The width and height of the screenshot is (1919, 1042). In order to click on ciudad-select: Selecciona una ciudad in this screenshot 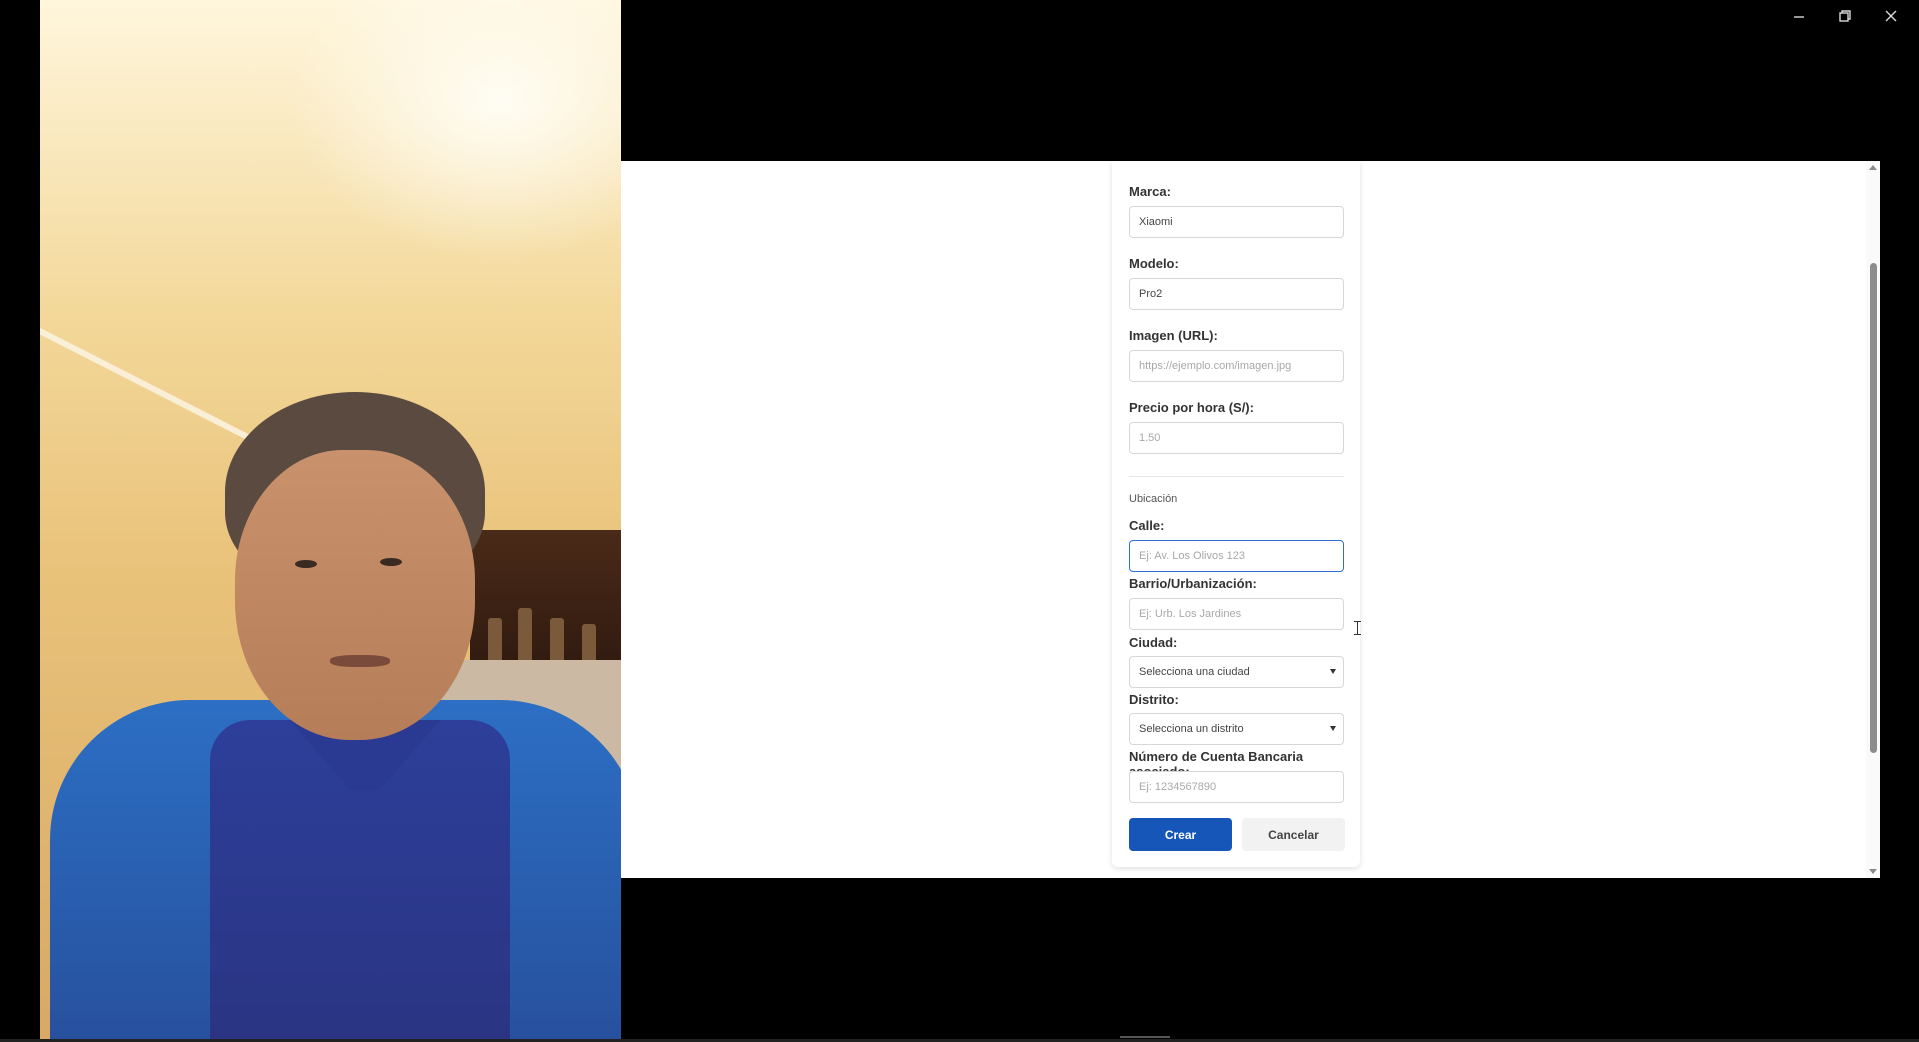, I will do `click(1236, 672)`.